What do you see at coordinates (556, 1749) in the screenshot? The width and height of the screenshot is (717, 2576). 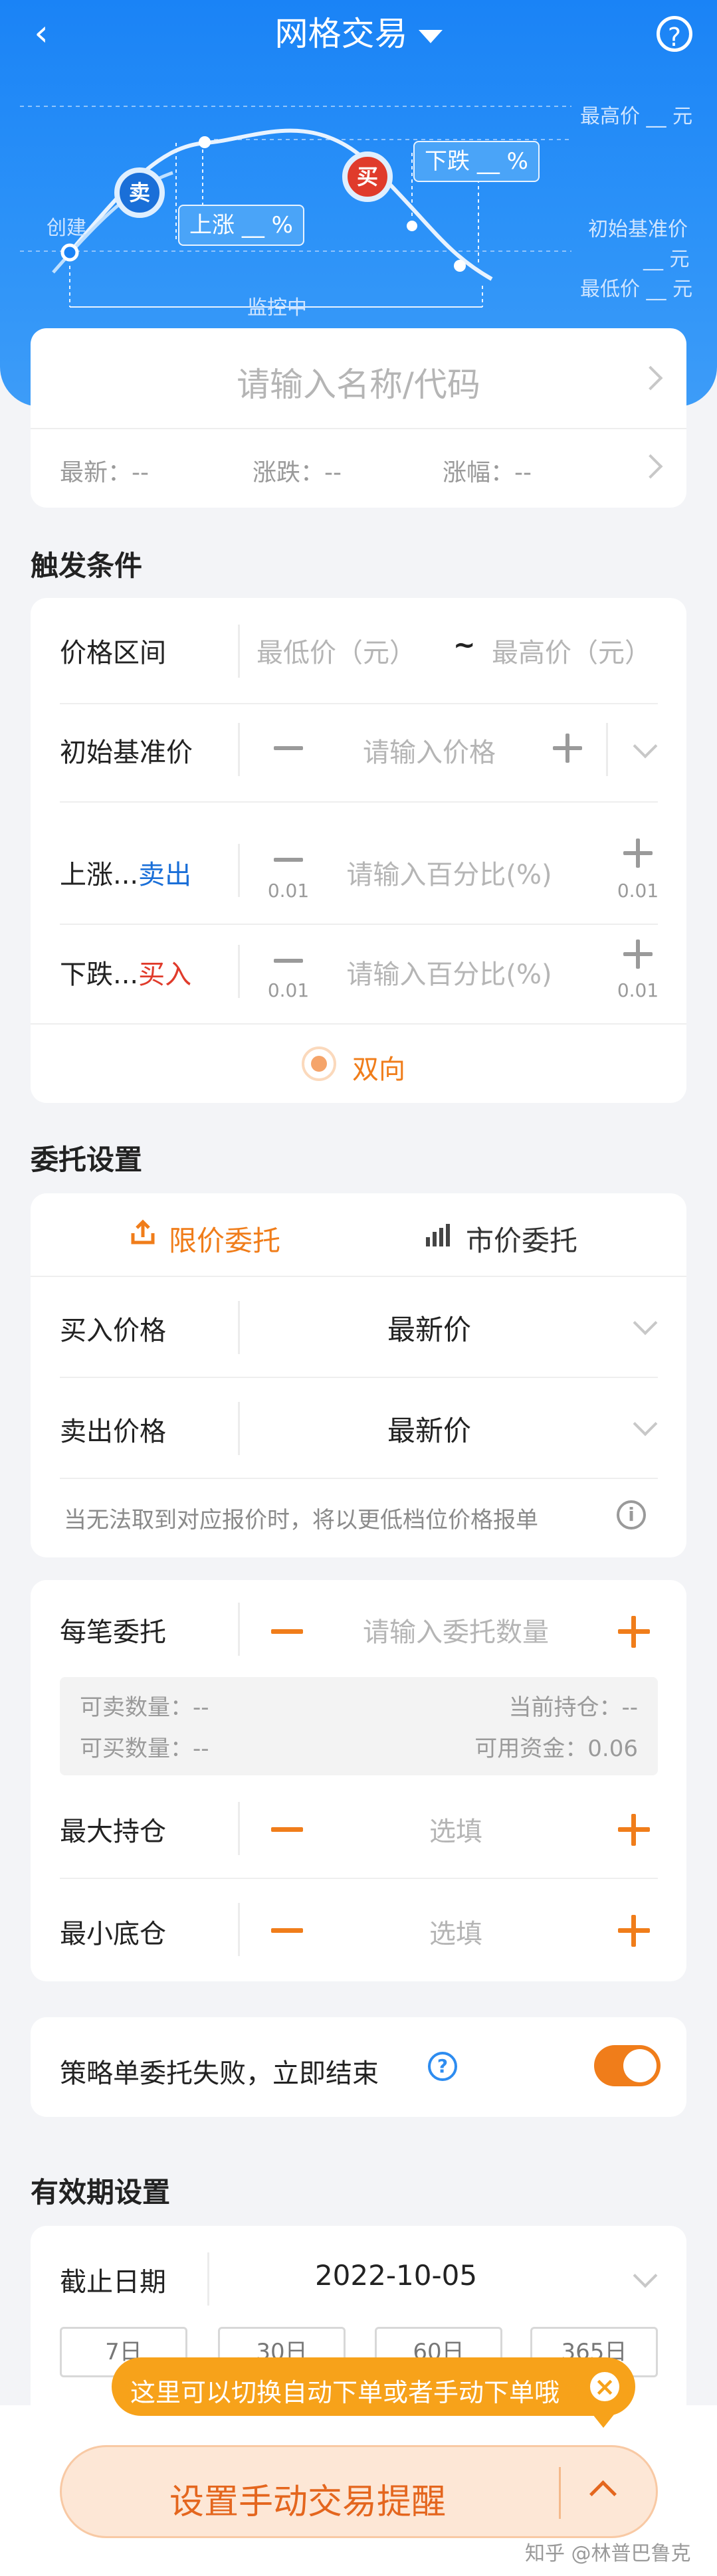 I see `available-funds: 可用资金：0.06` at bounding box center [556, 1749].